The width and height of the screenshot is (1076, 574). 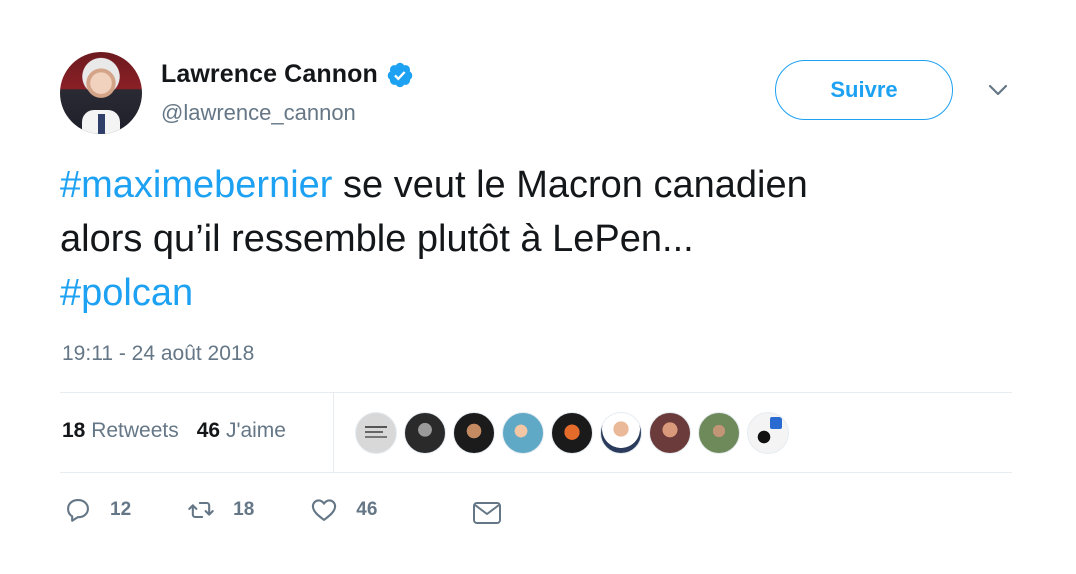 I want to click on hashtag-link: #maximebernier, so click(x=196, y=185).